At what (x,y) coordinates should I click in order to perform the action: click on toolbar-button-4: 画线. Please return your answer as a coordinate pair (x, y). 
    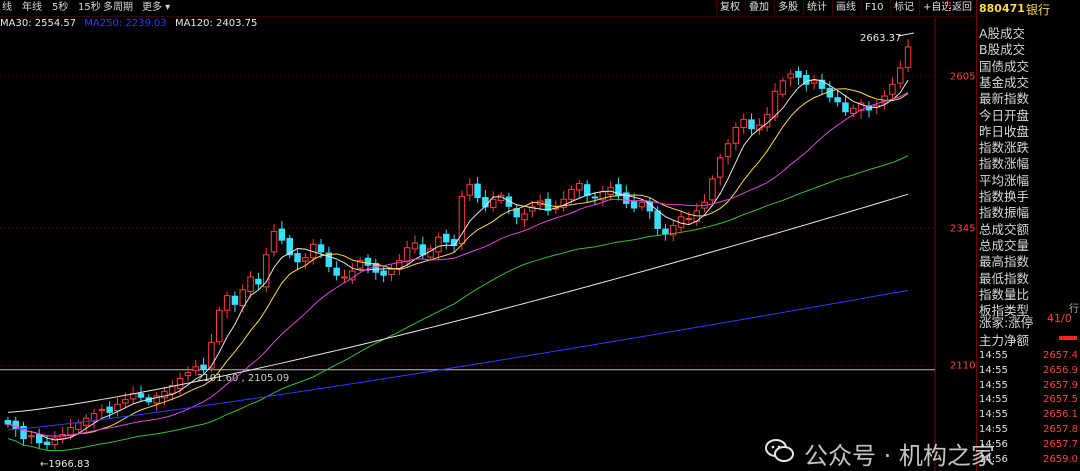
    Looking at the image, I should click on (845, 7).